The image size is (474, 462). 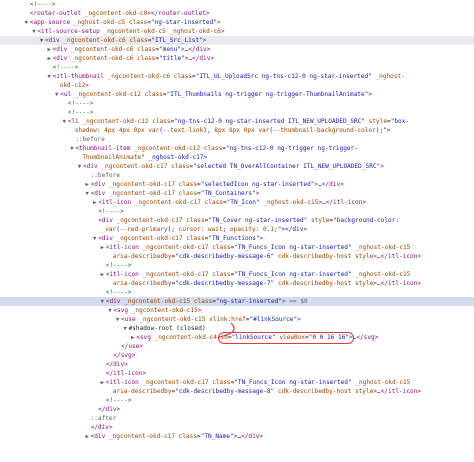 I want to click on node-markup: </svg>, so click(x=124, y=355).